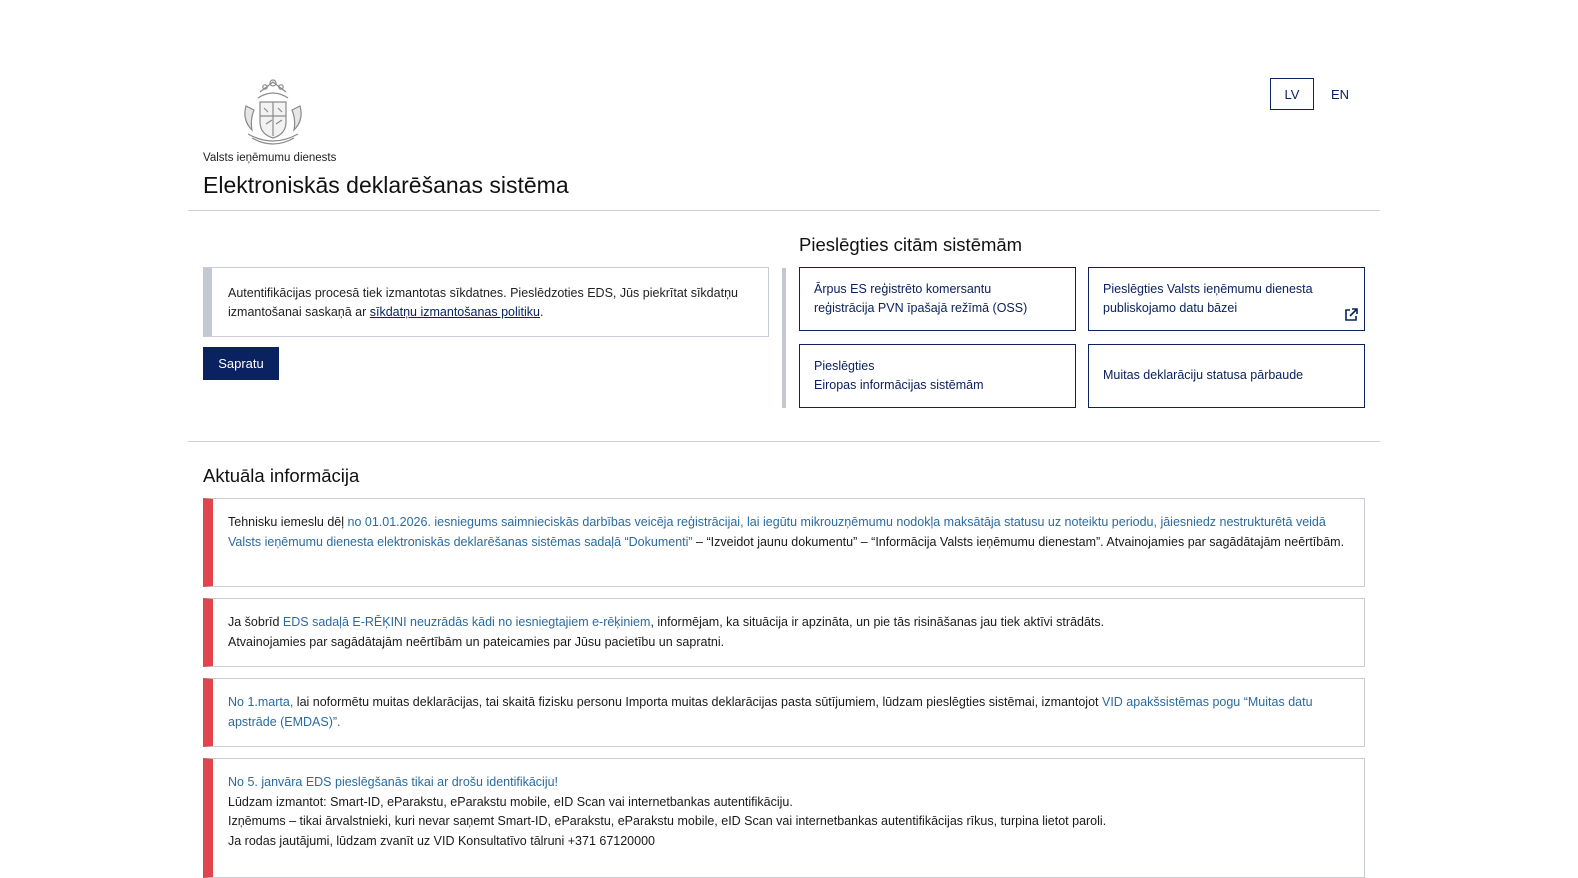  What do you see at coordinates (273, 112) in the screenshot?
I see `coat-of-arms-icon` at bounding box center [273, 112].